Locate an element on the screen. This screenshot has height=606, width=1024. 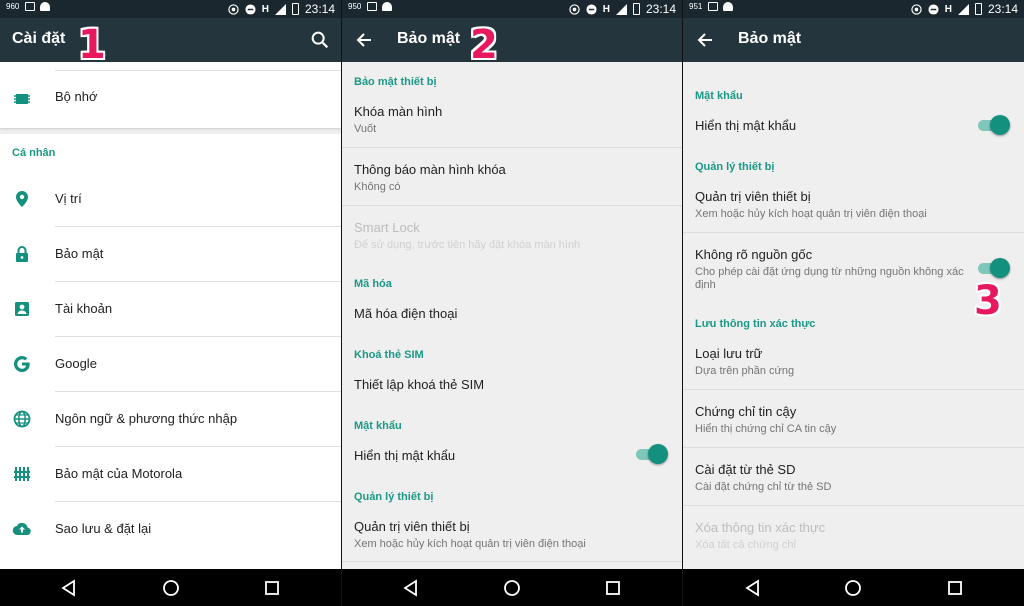
item-title: Hiển thị mật khẩu is located at coordinates (746, 125).